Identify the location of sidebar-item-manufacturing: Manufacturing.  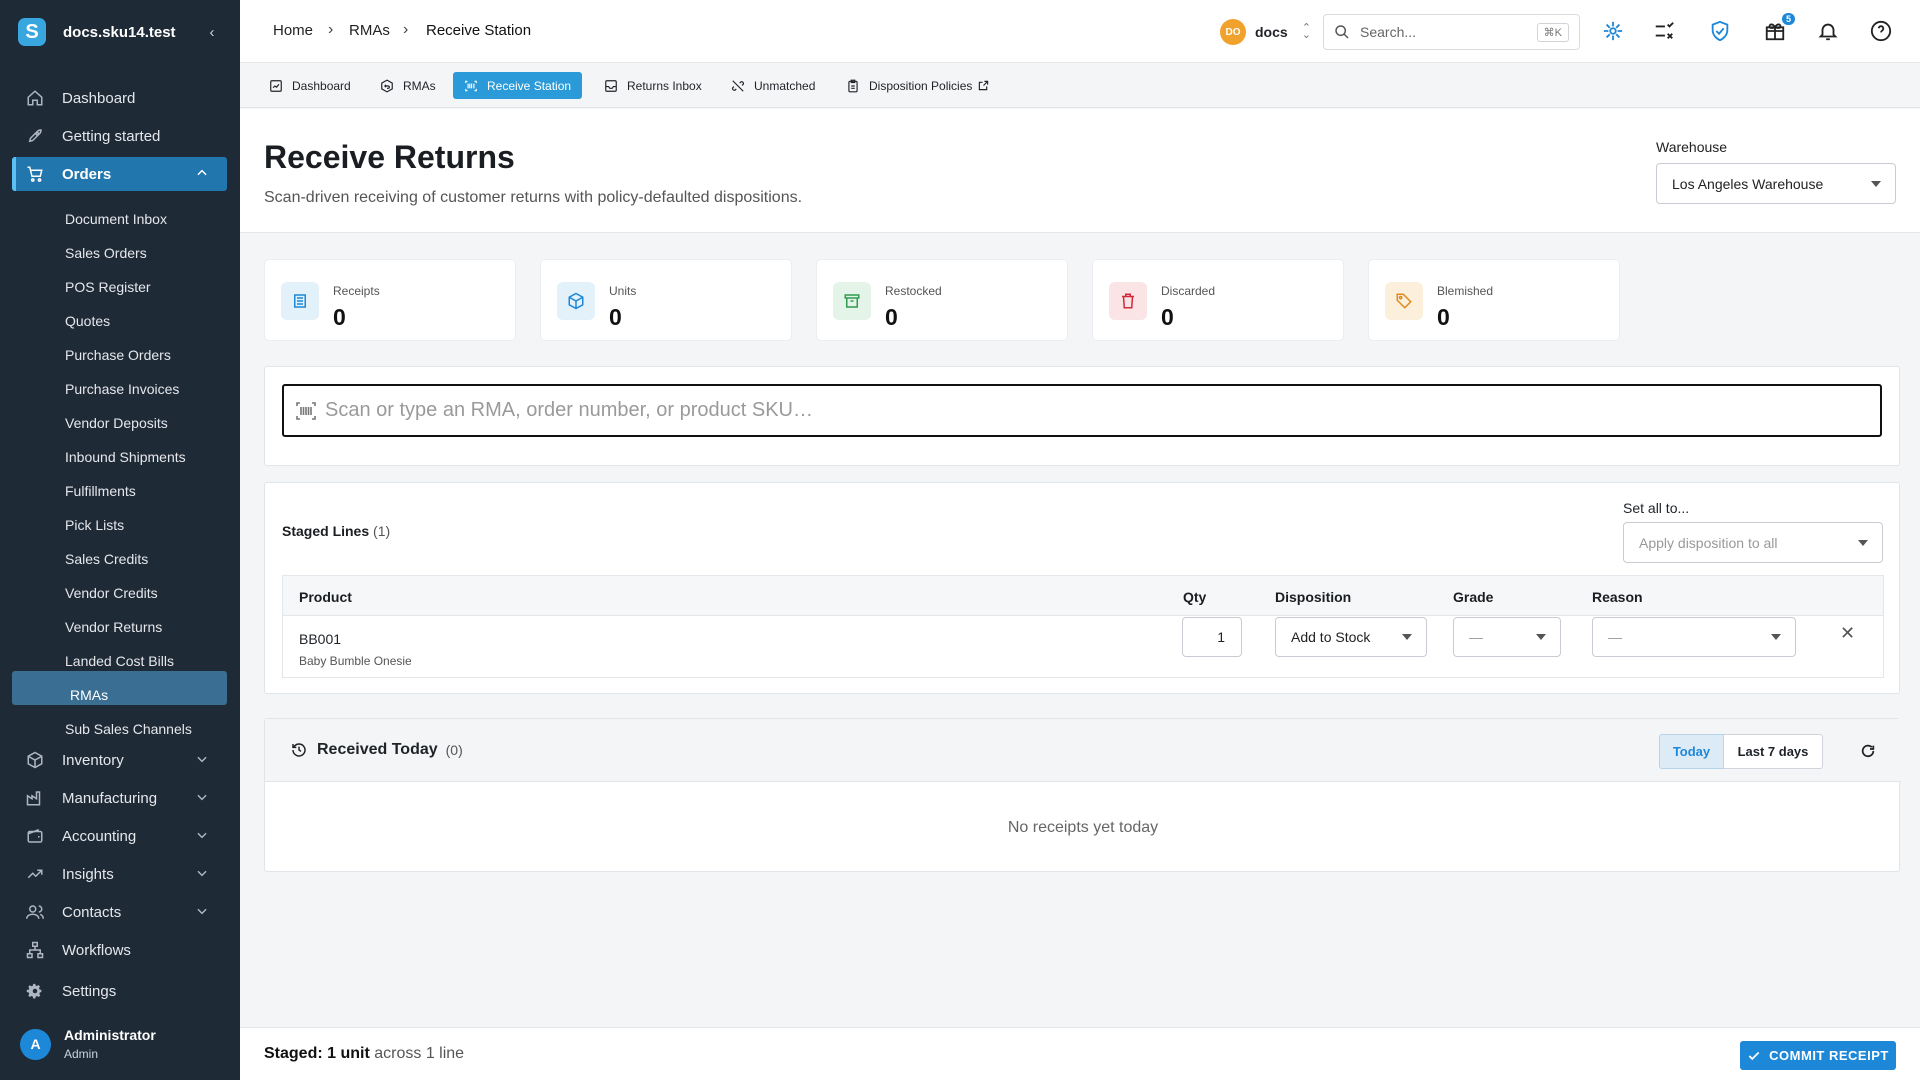
(119, 798).